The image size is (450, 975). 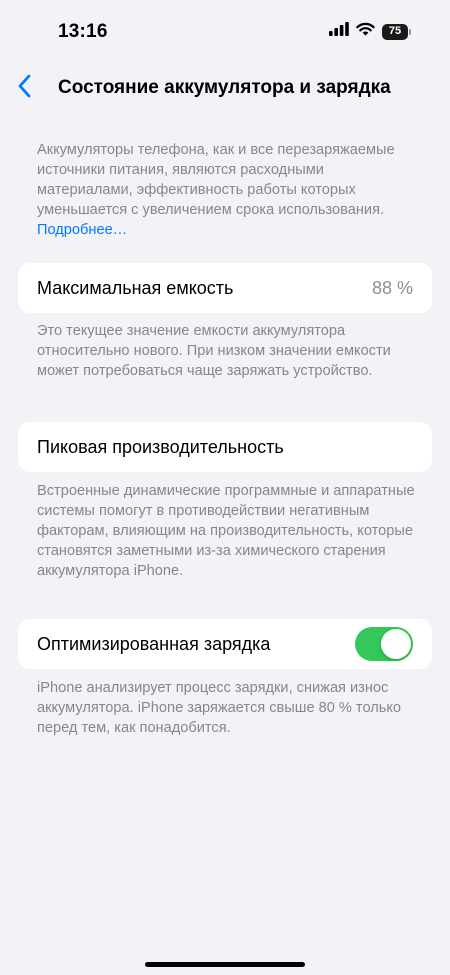 I want to click on peak-performance-row: Пиковая производительность, so click(x=225, y=447).